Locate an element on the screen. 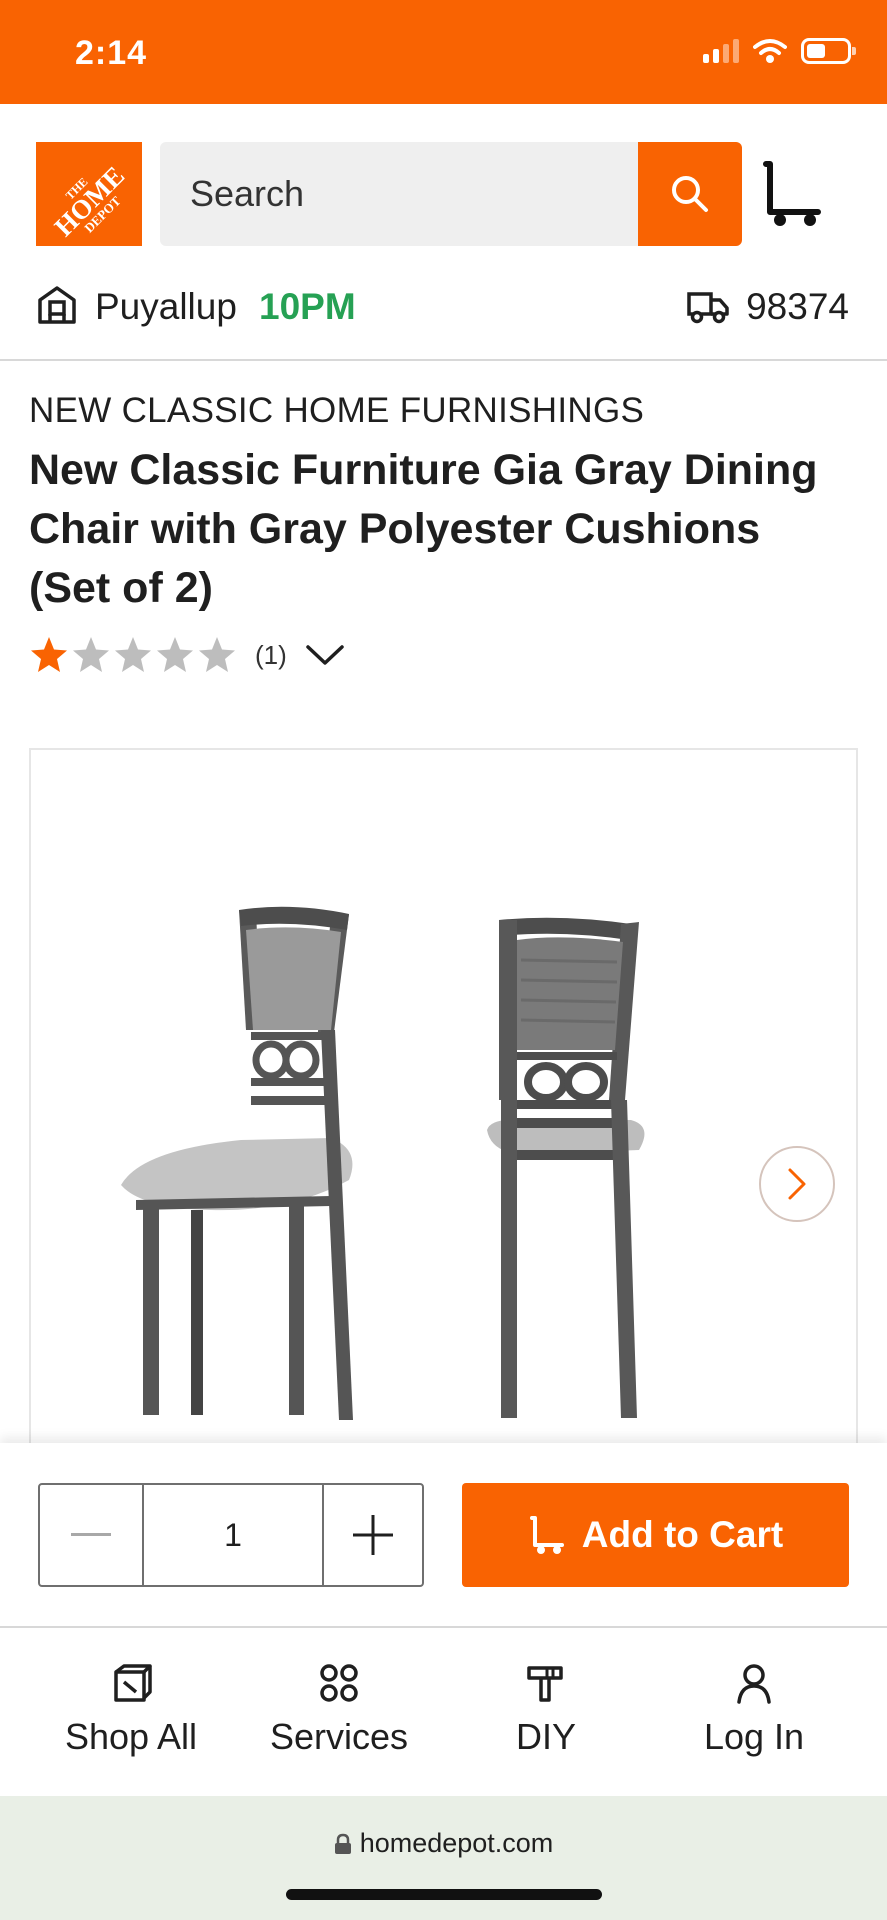 The height and width of the screenshot is (1920, 887). nav-shop-all: Shop All is located at coordinates (131, 1713).